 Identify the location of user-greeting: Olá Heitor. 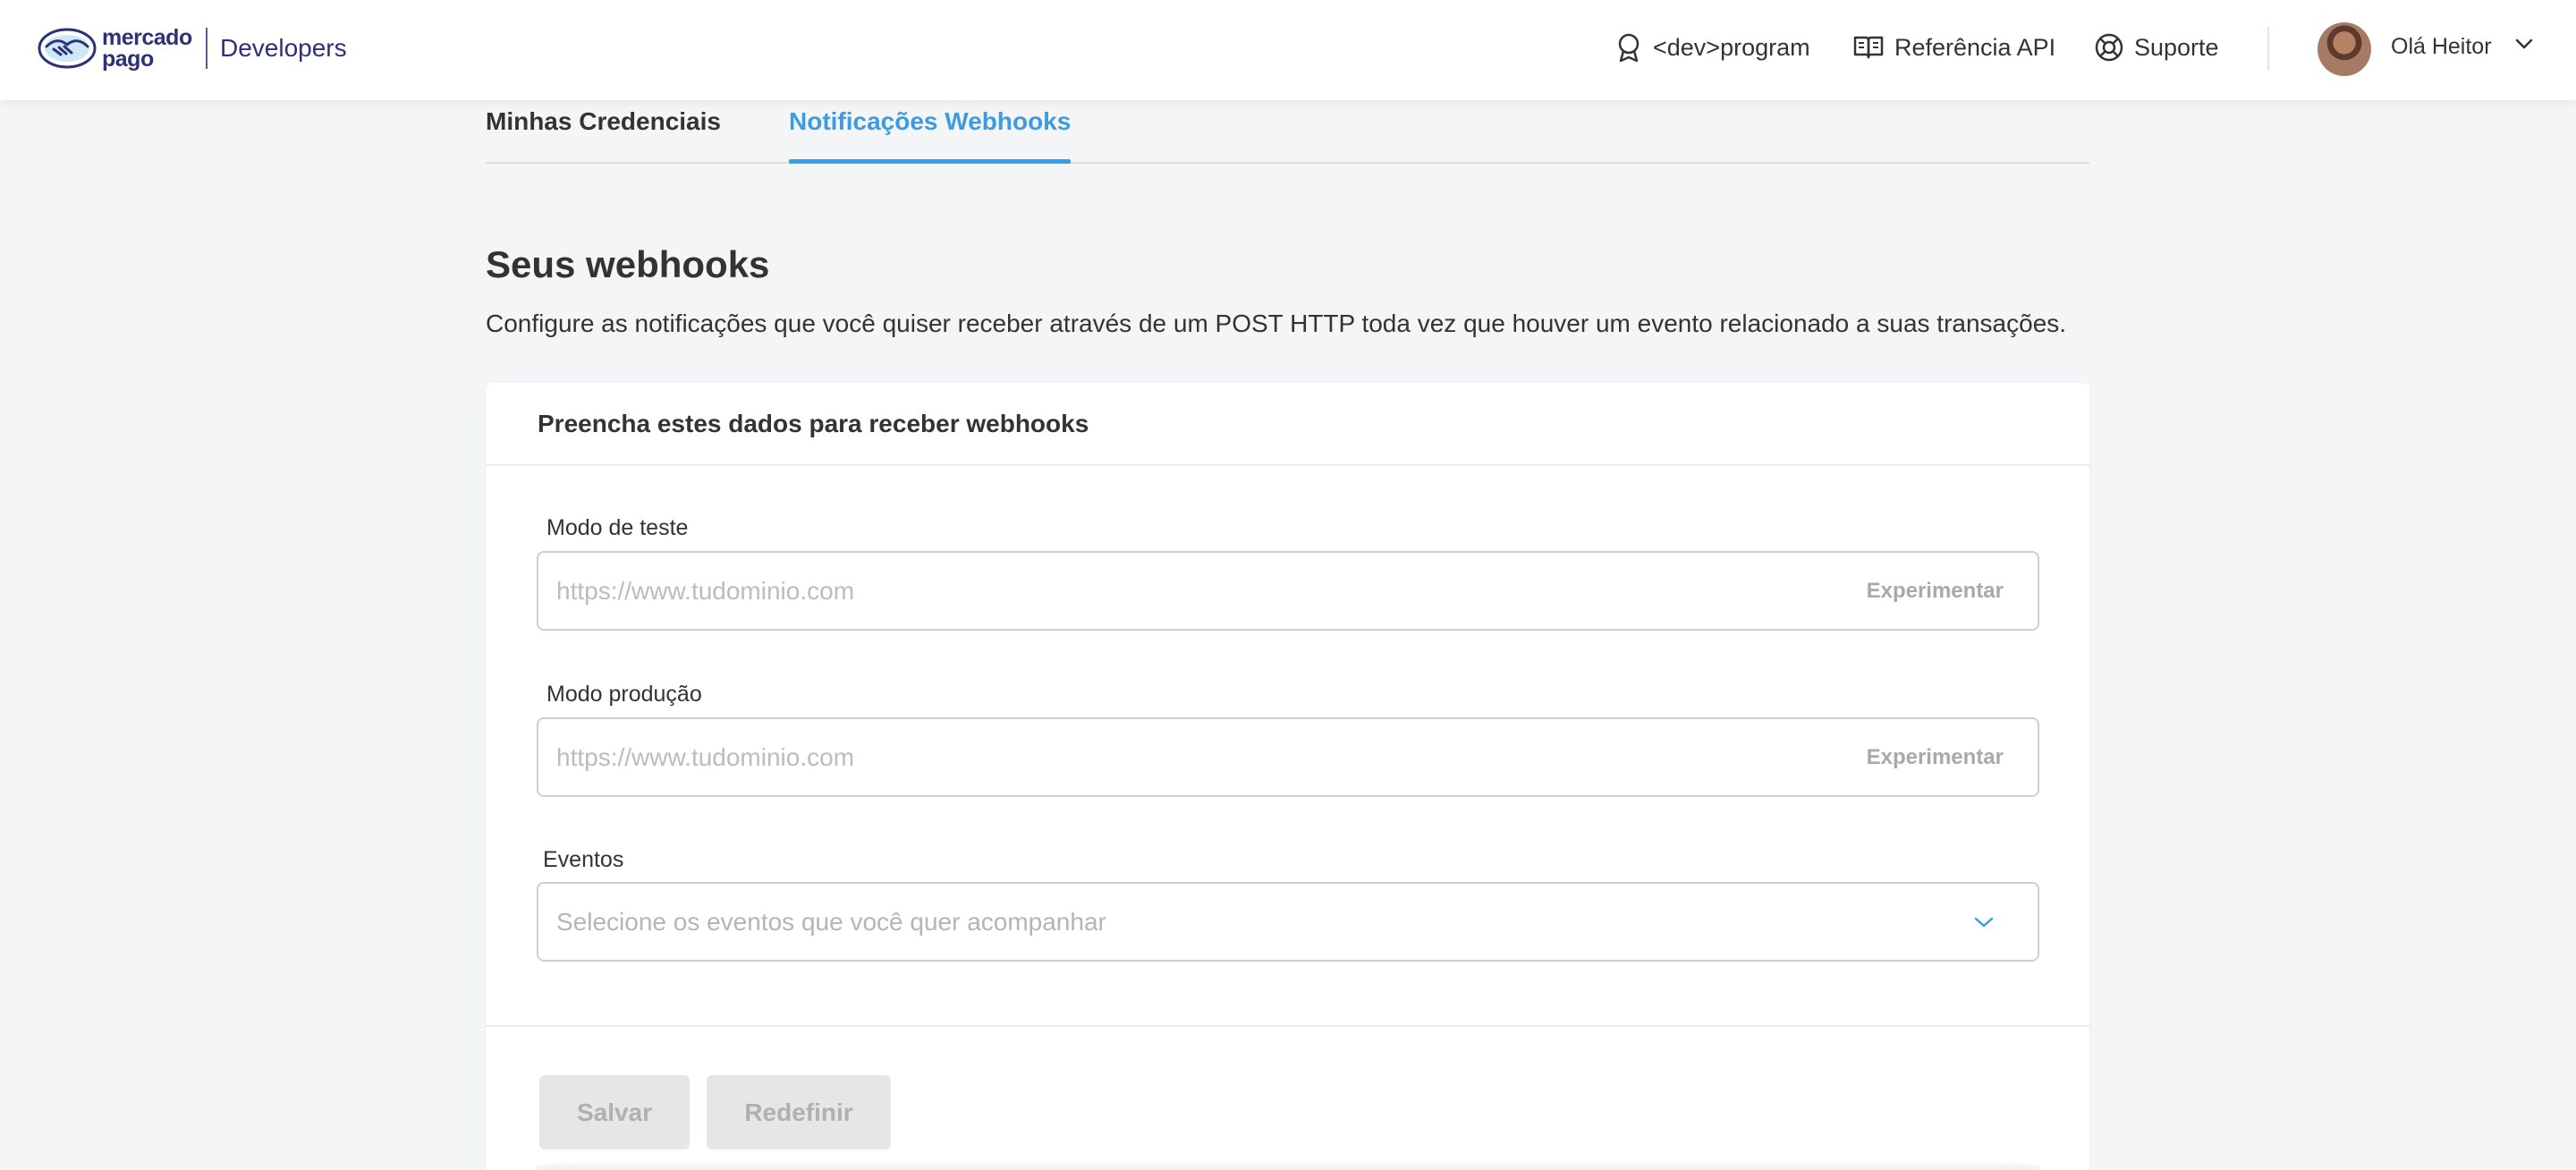
(2441, 47).